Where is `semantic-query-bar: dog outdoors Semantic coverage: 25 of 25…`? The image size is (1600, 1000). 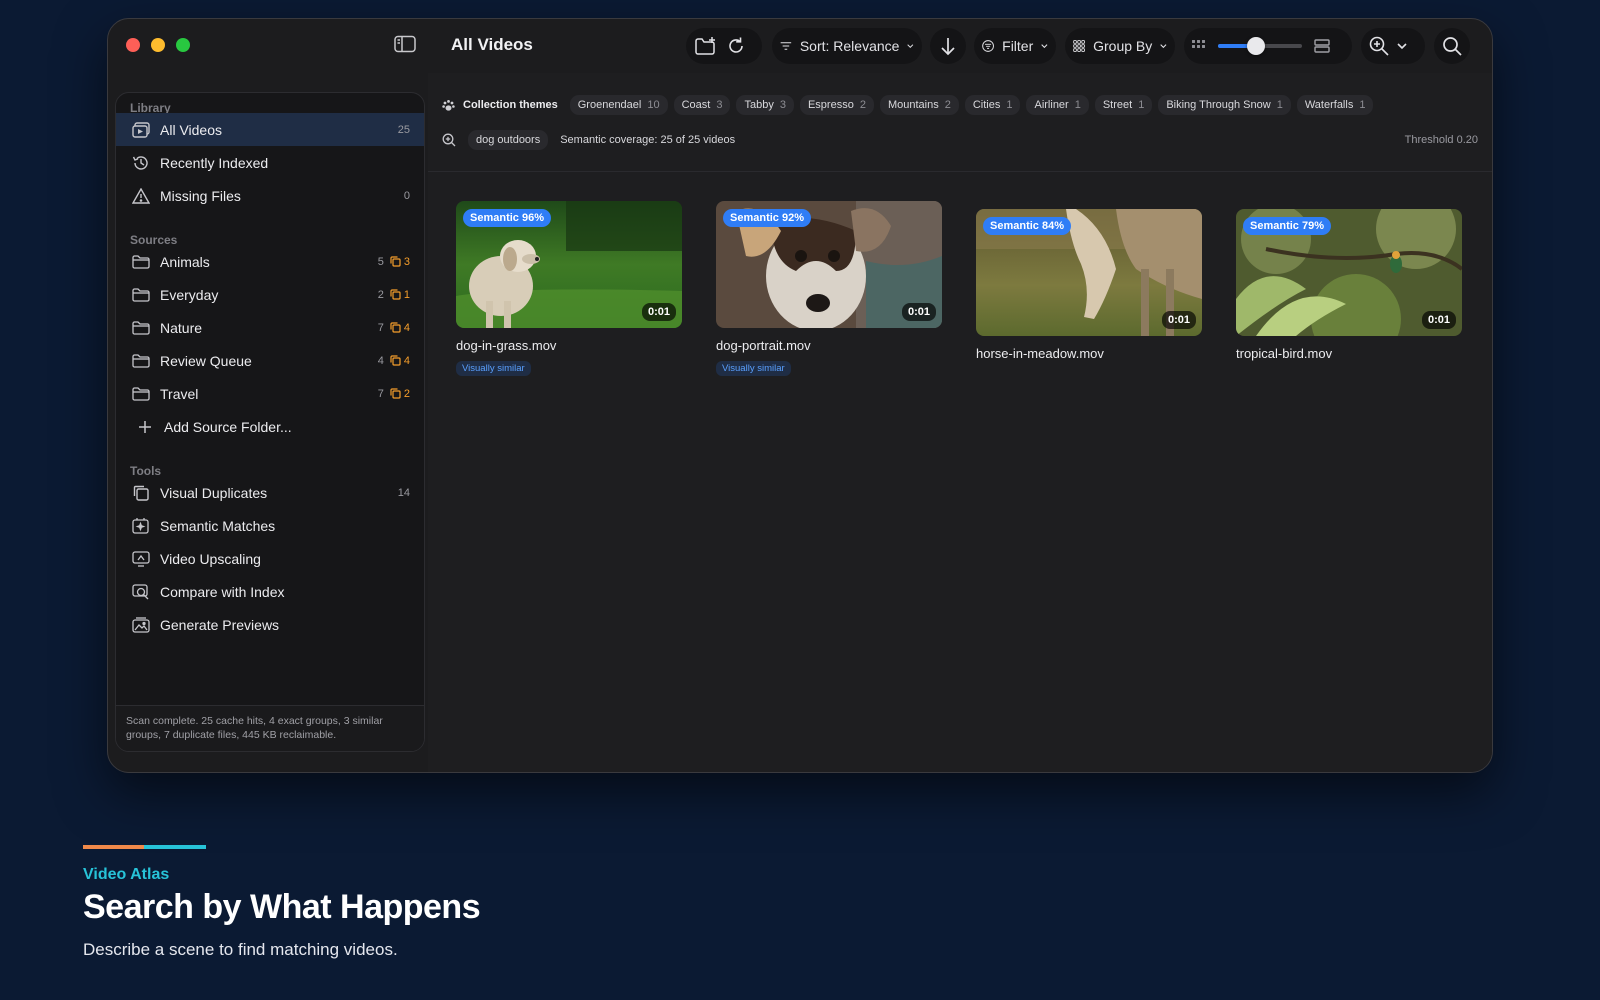 semantic-query-bar: dog outdoors Semantic coverage: 25 of 25… is located at coordinates (960, 140).